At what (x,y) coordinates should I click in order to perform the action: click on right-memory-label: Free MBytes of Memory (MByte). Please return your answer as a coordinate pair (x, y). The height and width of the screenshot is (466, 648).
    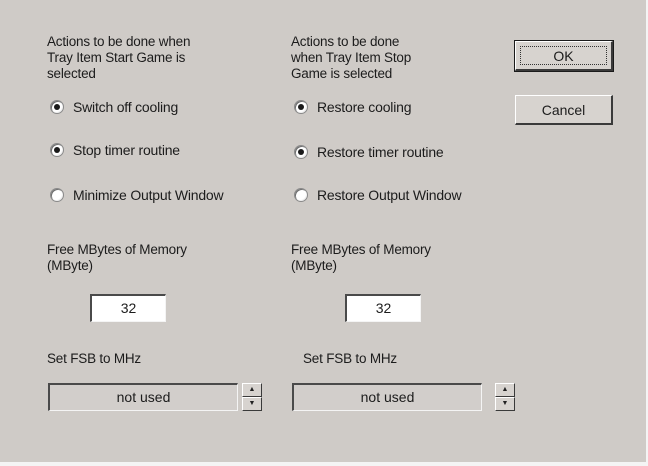
    Looking at the image, I should click on (361, 257).